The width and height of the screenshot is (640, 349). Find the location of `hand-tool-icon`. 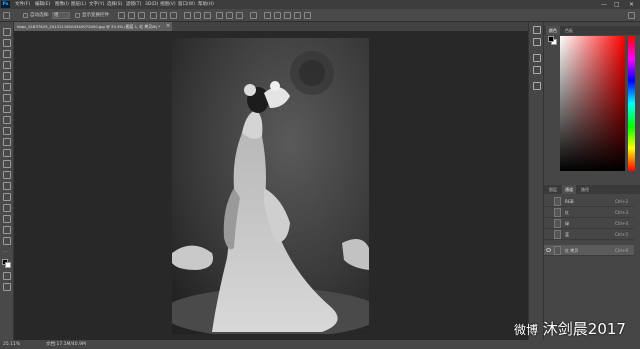

hand-tool-icon is located at coordinates (7, 230).